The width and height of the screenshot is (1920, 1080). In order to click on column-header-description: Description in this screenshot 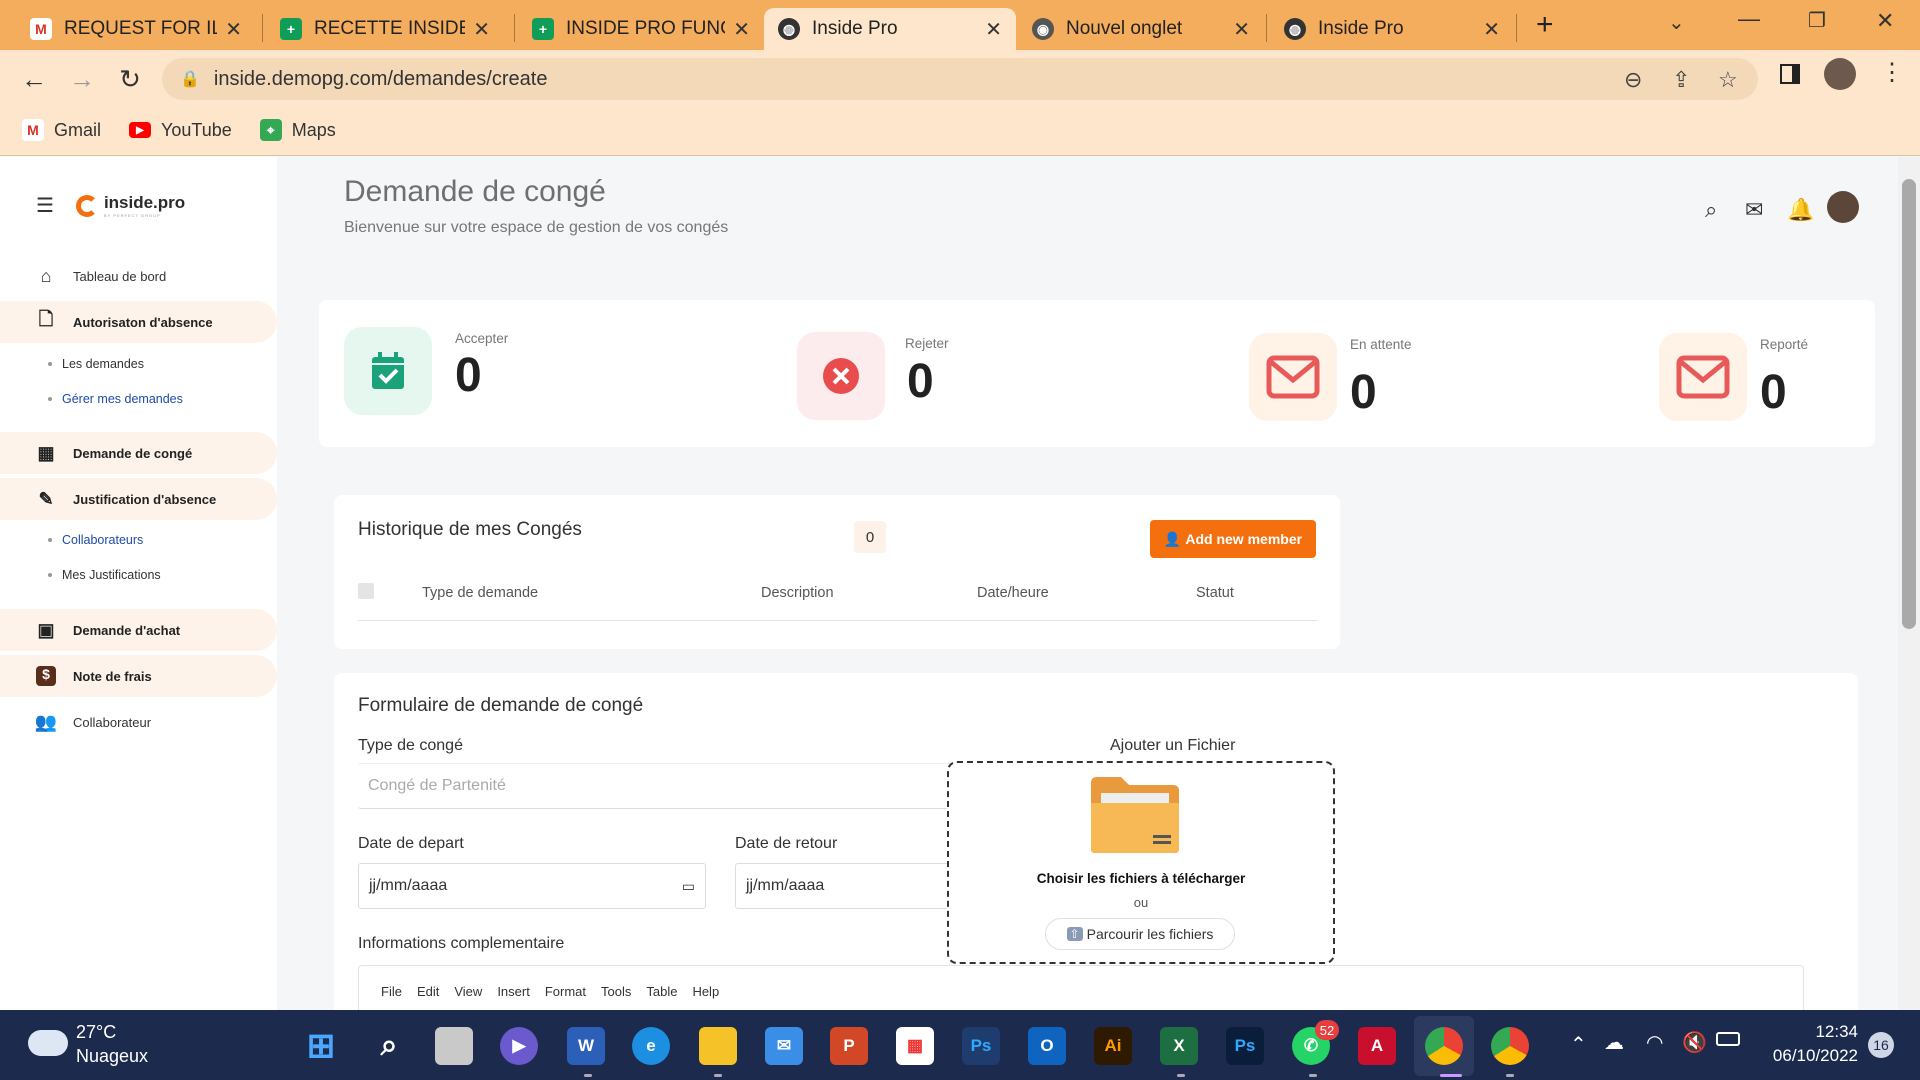, I will do `click(797, 593)`.